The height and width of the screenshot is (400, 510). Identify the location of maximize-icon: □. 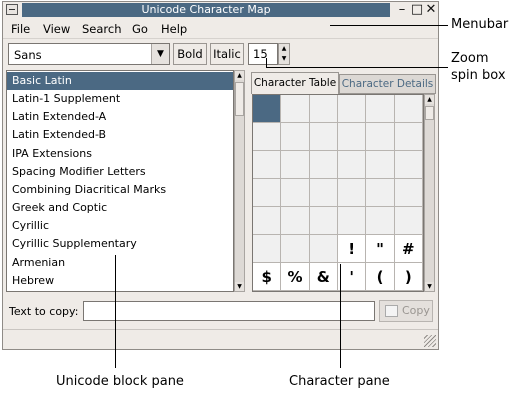
(417, 10).